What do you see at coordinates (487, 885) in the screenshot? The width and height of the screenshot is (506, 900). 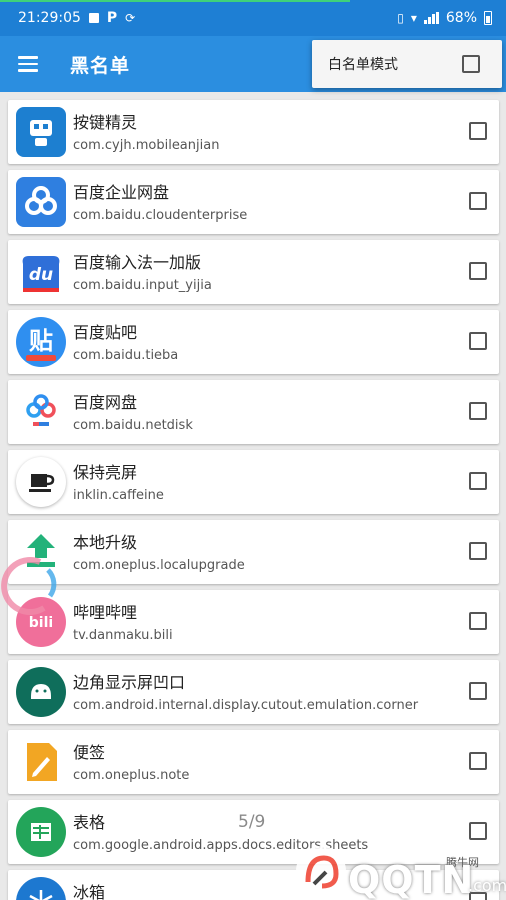 I see `watermark-domain: .com` at bounding box center [487, 885].